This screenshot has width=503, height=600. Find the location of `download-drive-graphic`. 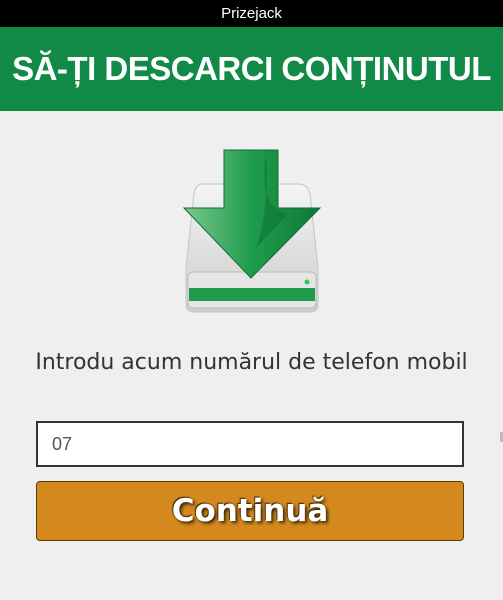

download-drive-graphic is located at coordinates (252, 231).